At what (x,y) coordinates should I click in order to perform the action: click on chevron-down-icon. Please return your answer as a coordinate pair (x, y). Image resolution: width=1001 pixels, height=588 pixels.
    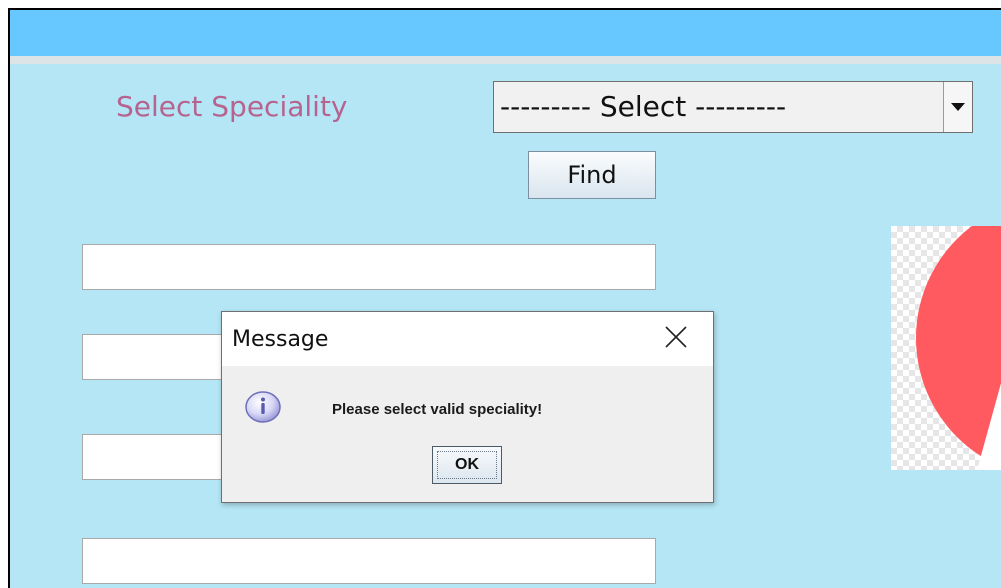
    Looking at the image, I should click on (958, 107).